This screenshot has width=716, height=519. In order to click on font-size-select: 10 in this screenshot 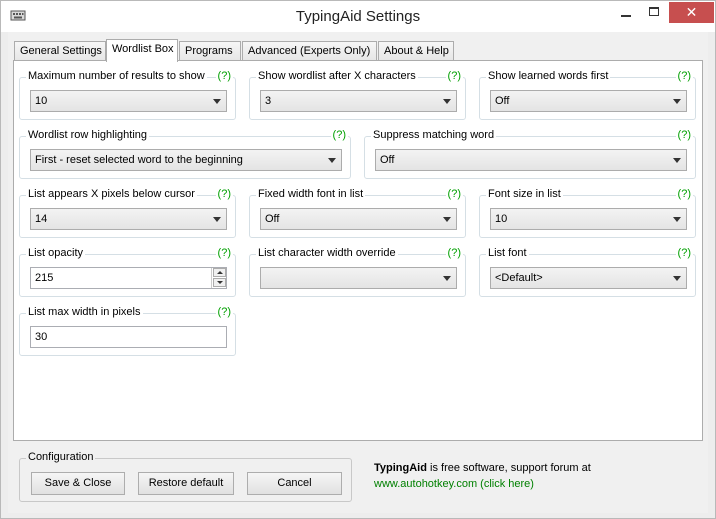, I will do `click(588, 219)`.